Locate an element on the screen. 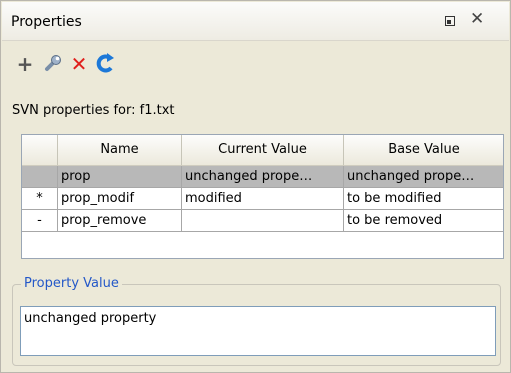 The height and width of the screenshot is (373, 511). row-current-value: modified is located at coordinates (263, 198).